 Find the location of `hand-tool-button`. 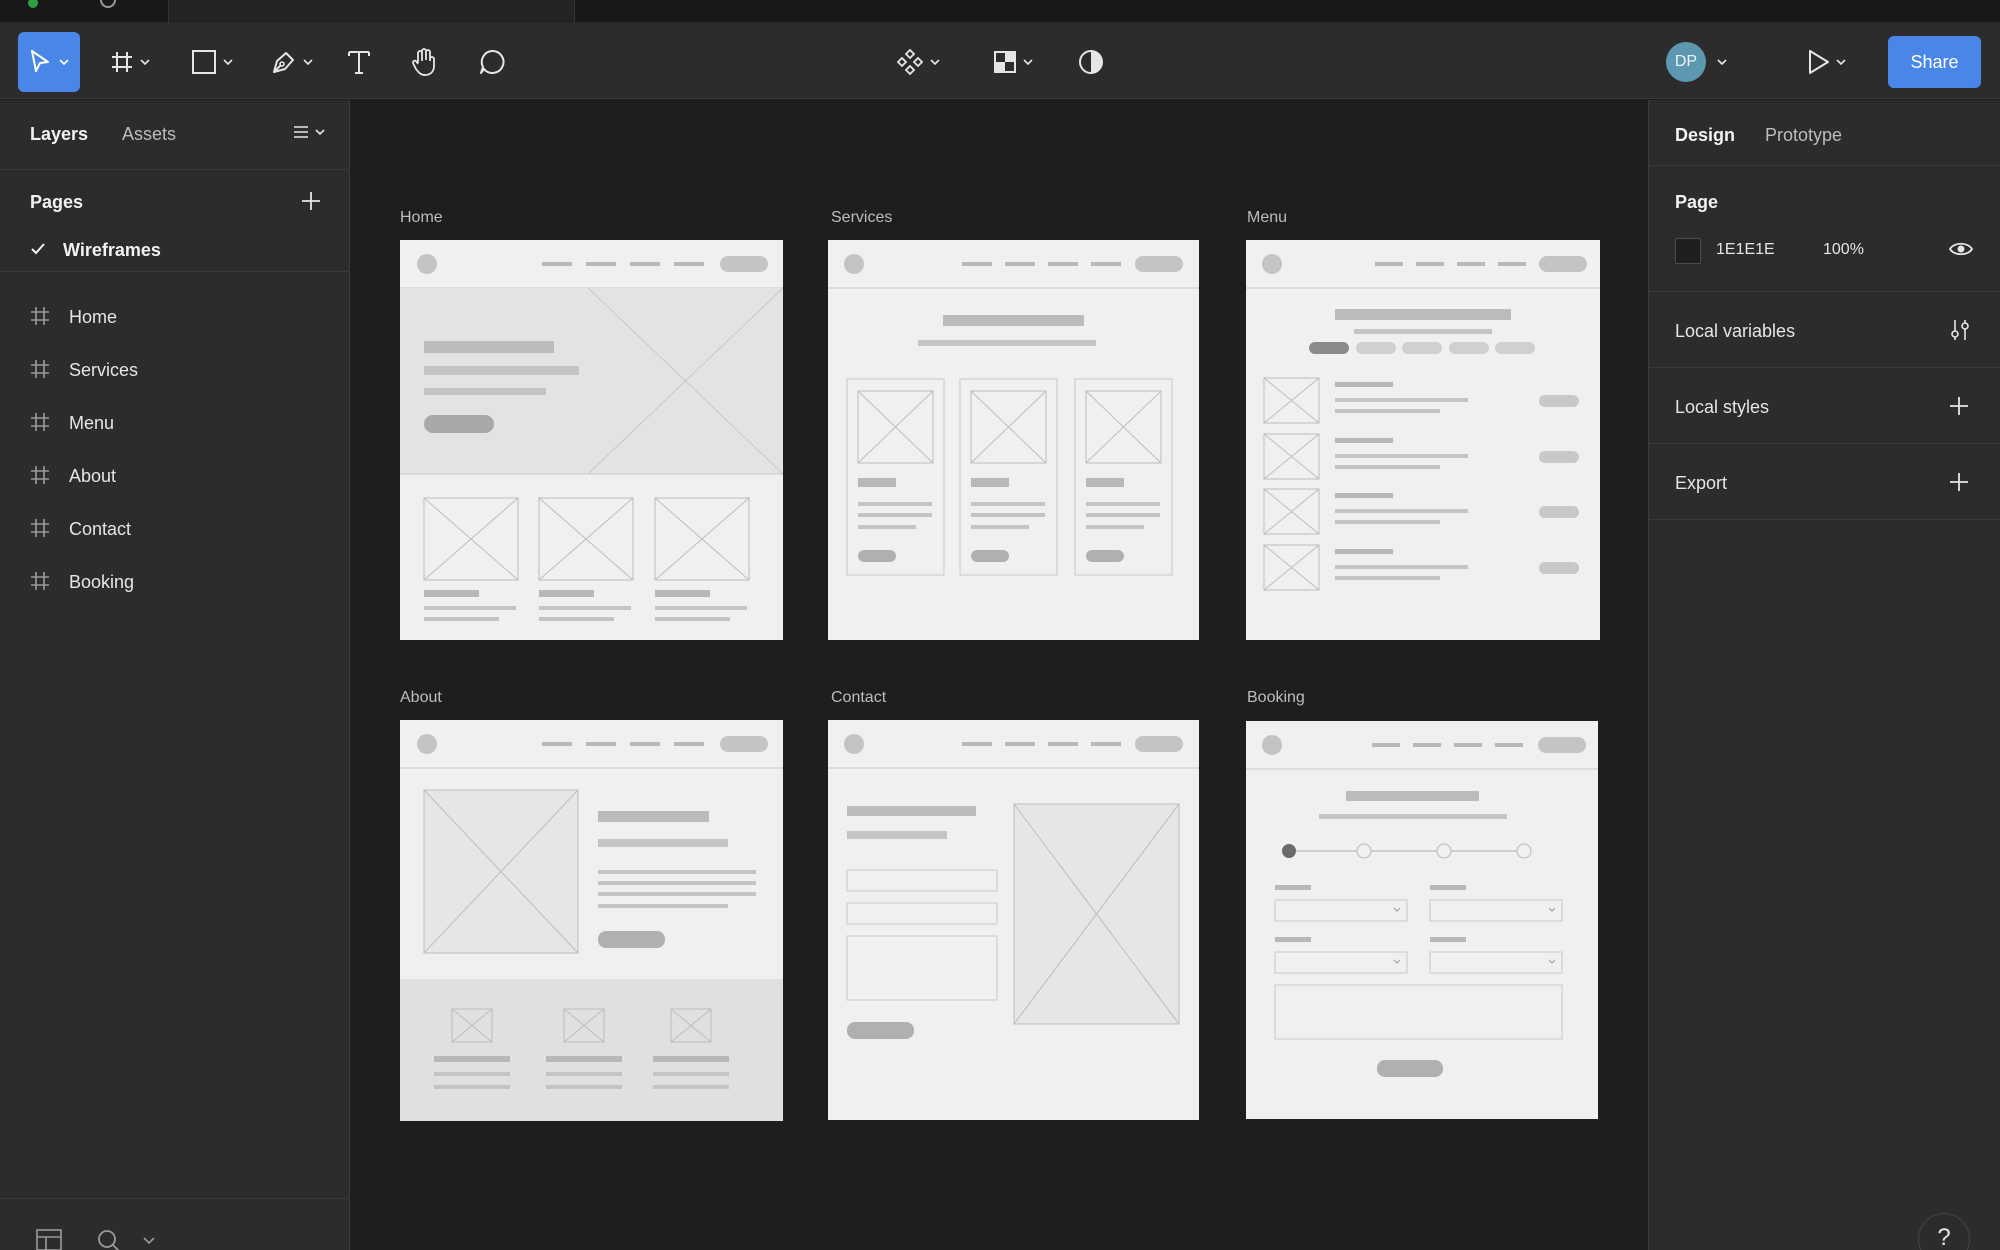

hand-tool-button is located at coordinates (424, 62).